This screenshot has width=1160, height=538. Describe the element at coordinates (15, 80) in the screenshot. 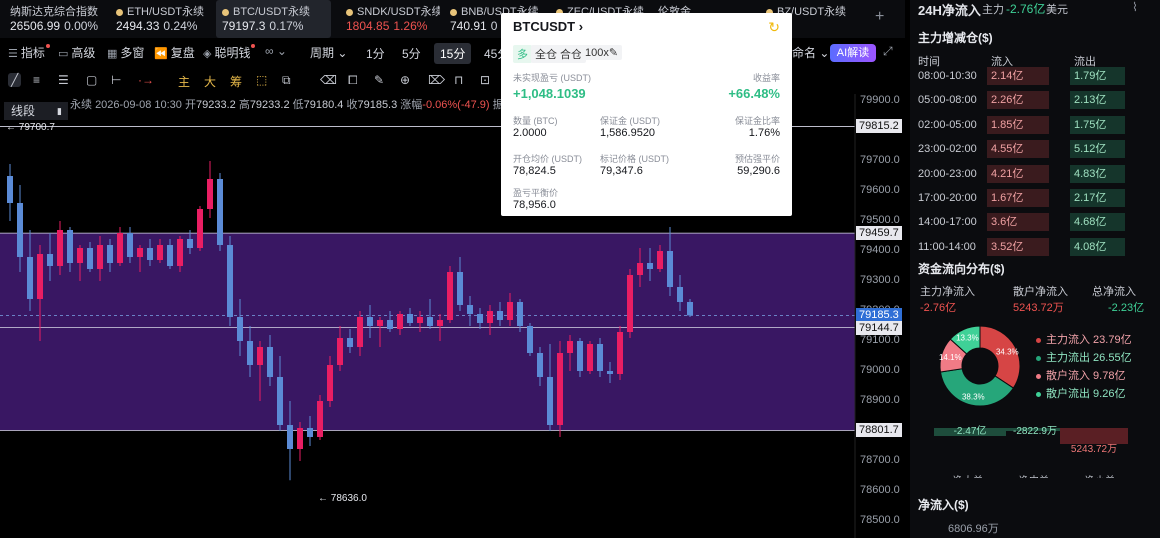

I see `pen-icon: ╱` at that location.